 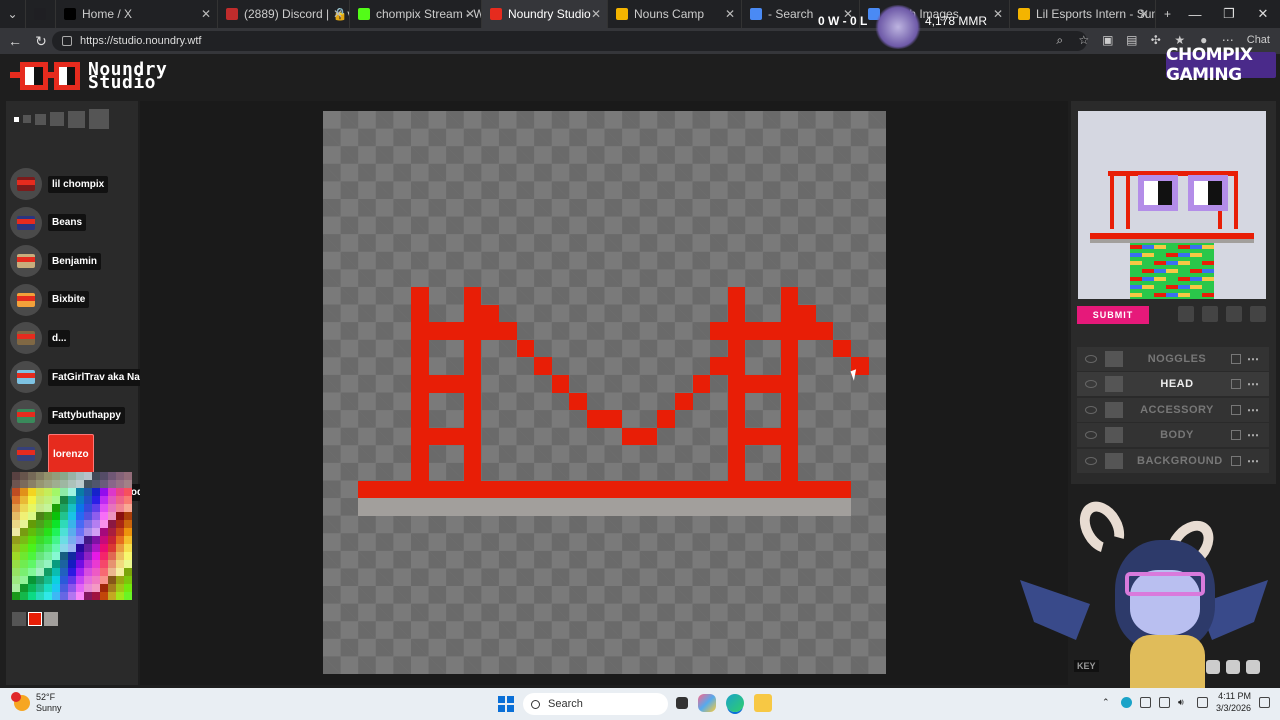 I want to click on taskbar-search: Search, so click(x=595, y=704).